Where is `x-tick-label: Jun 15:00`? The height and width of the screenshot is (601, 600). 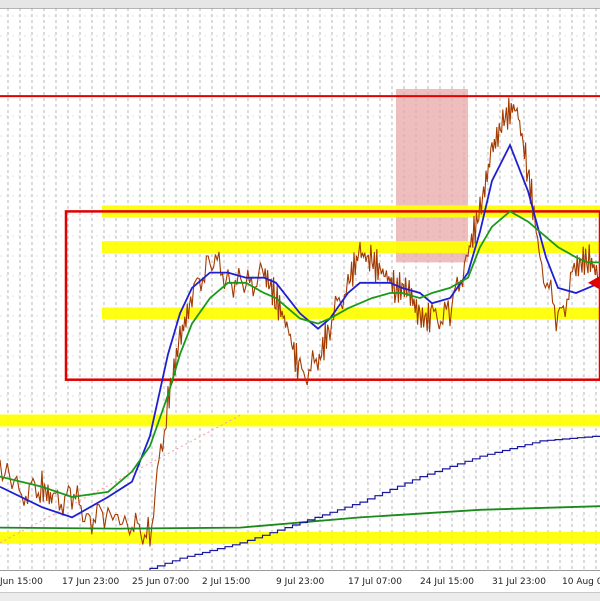
x-tick-label: Jun 15:00 is located at coordinates (21, 582).